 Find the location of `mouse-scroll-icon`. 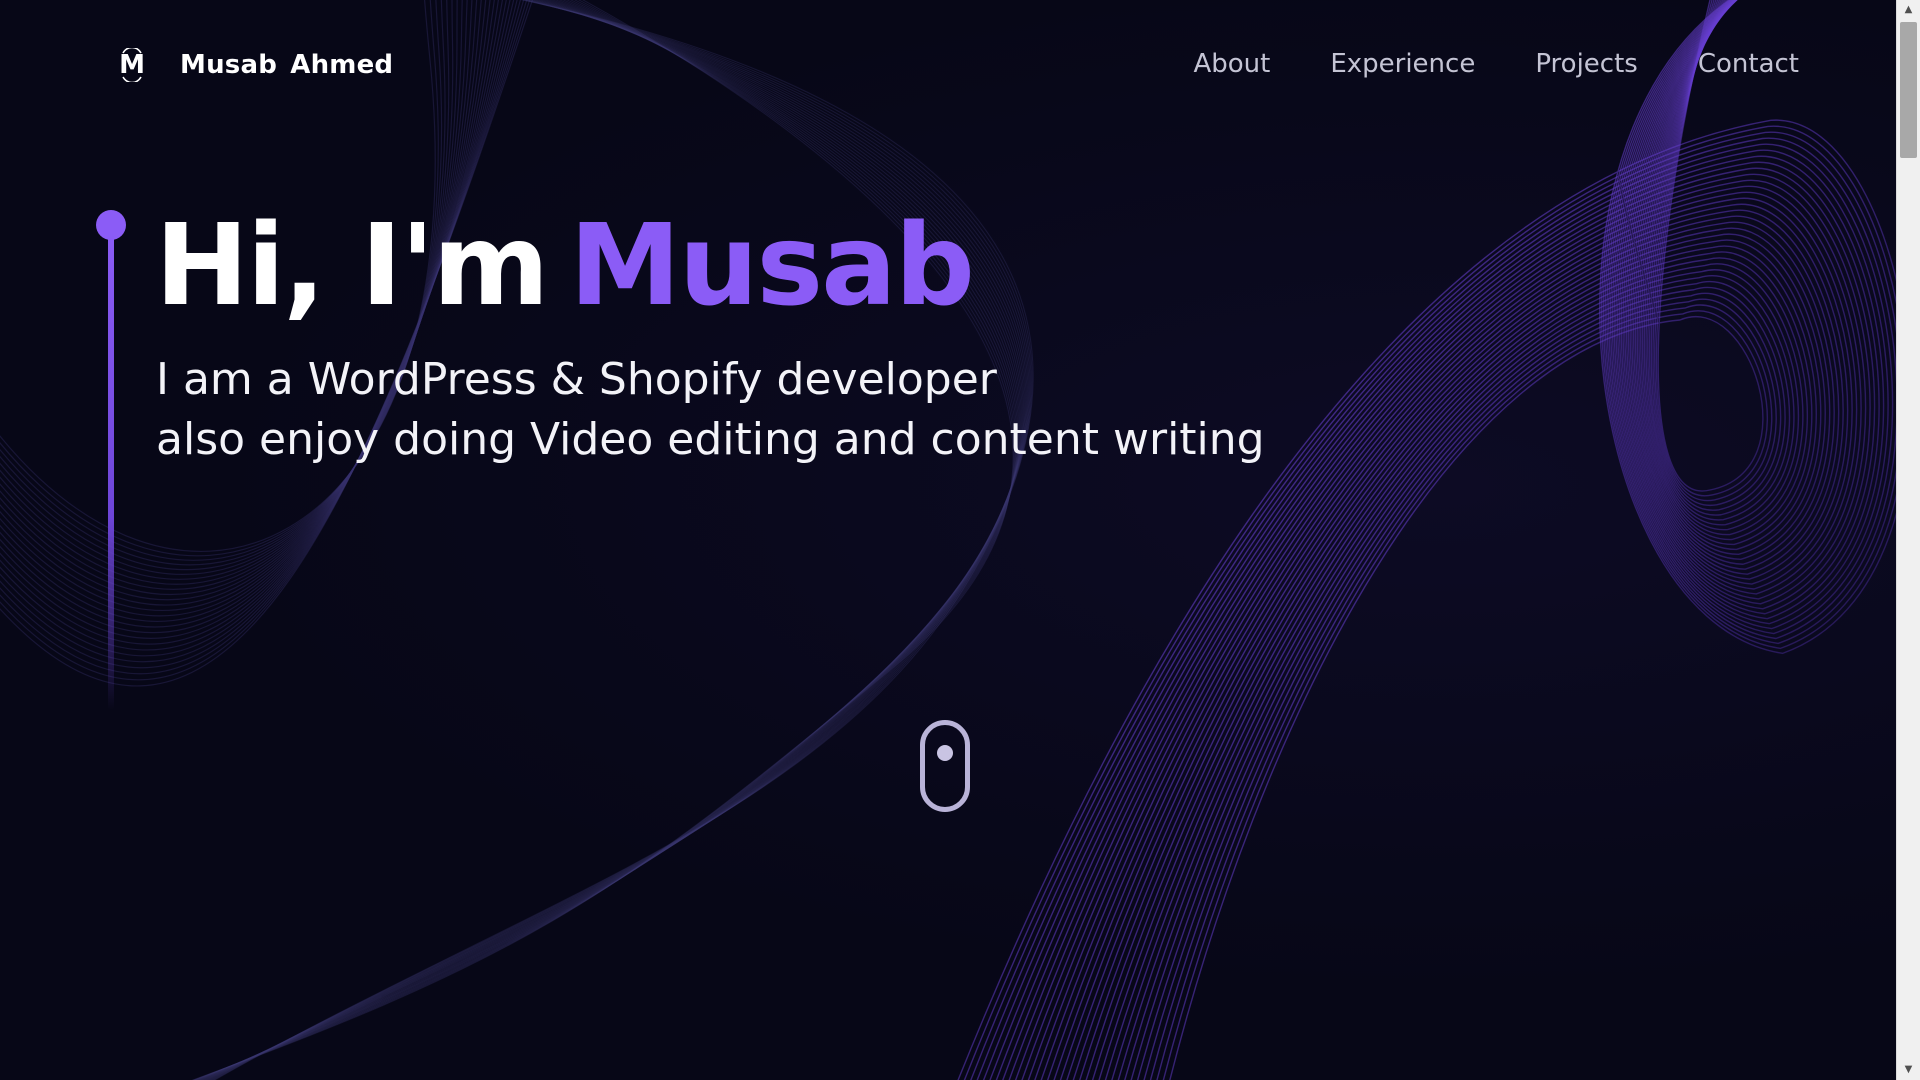

mouse-scroll-icon is located at coordinates (945, 766).